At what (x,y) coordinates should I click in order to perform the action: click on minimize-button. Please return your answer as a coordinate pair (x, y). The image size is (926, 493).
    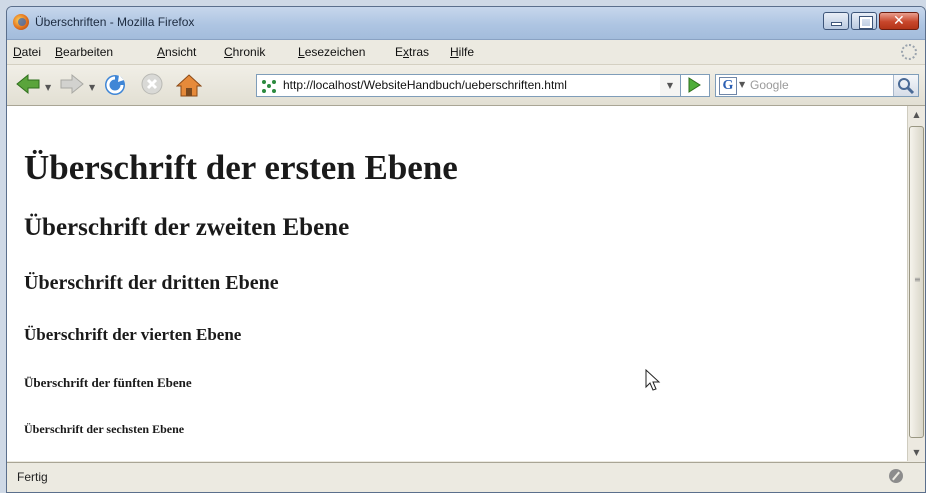
    Looking at the image, I should click on (836, 21).